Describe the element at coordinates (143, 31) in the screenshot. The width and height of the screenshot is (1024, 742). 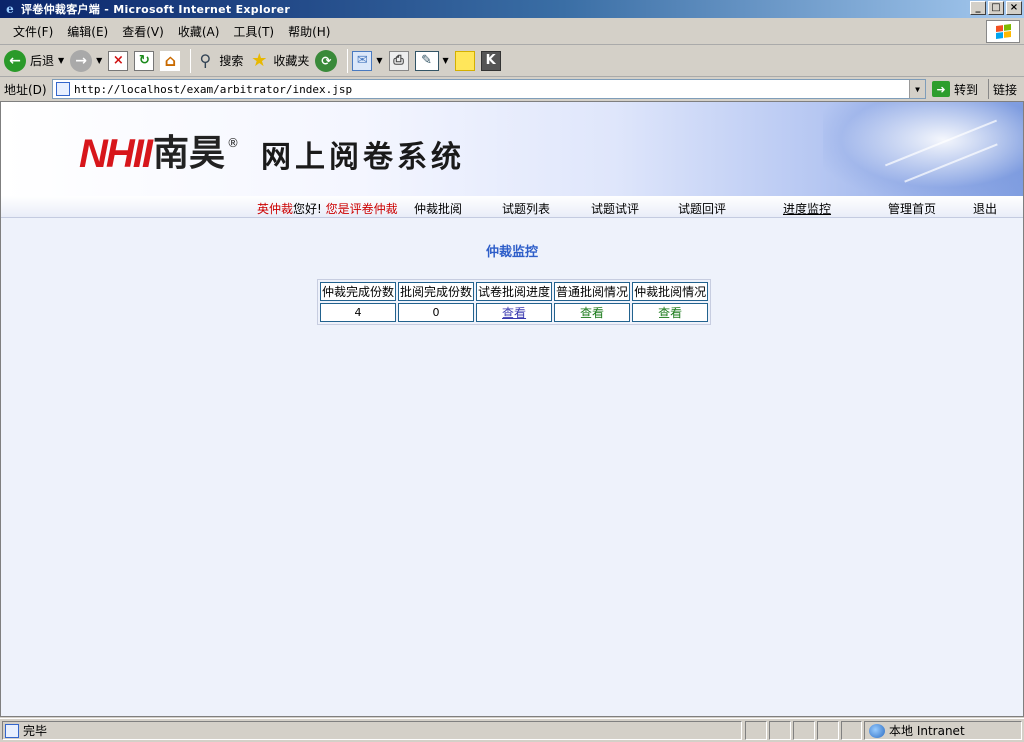
I see `menu-view: 查看(V)` at that location.